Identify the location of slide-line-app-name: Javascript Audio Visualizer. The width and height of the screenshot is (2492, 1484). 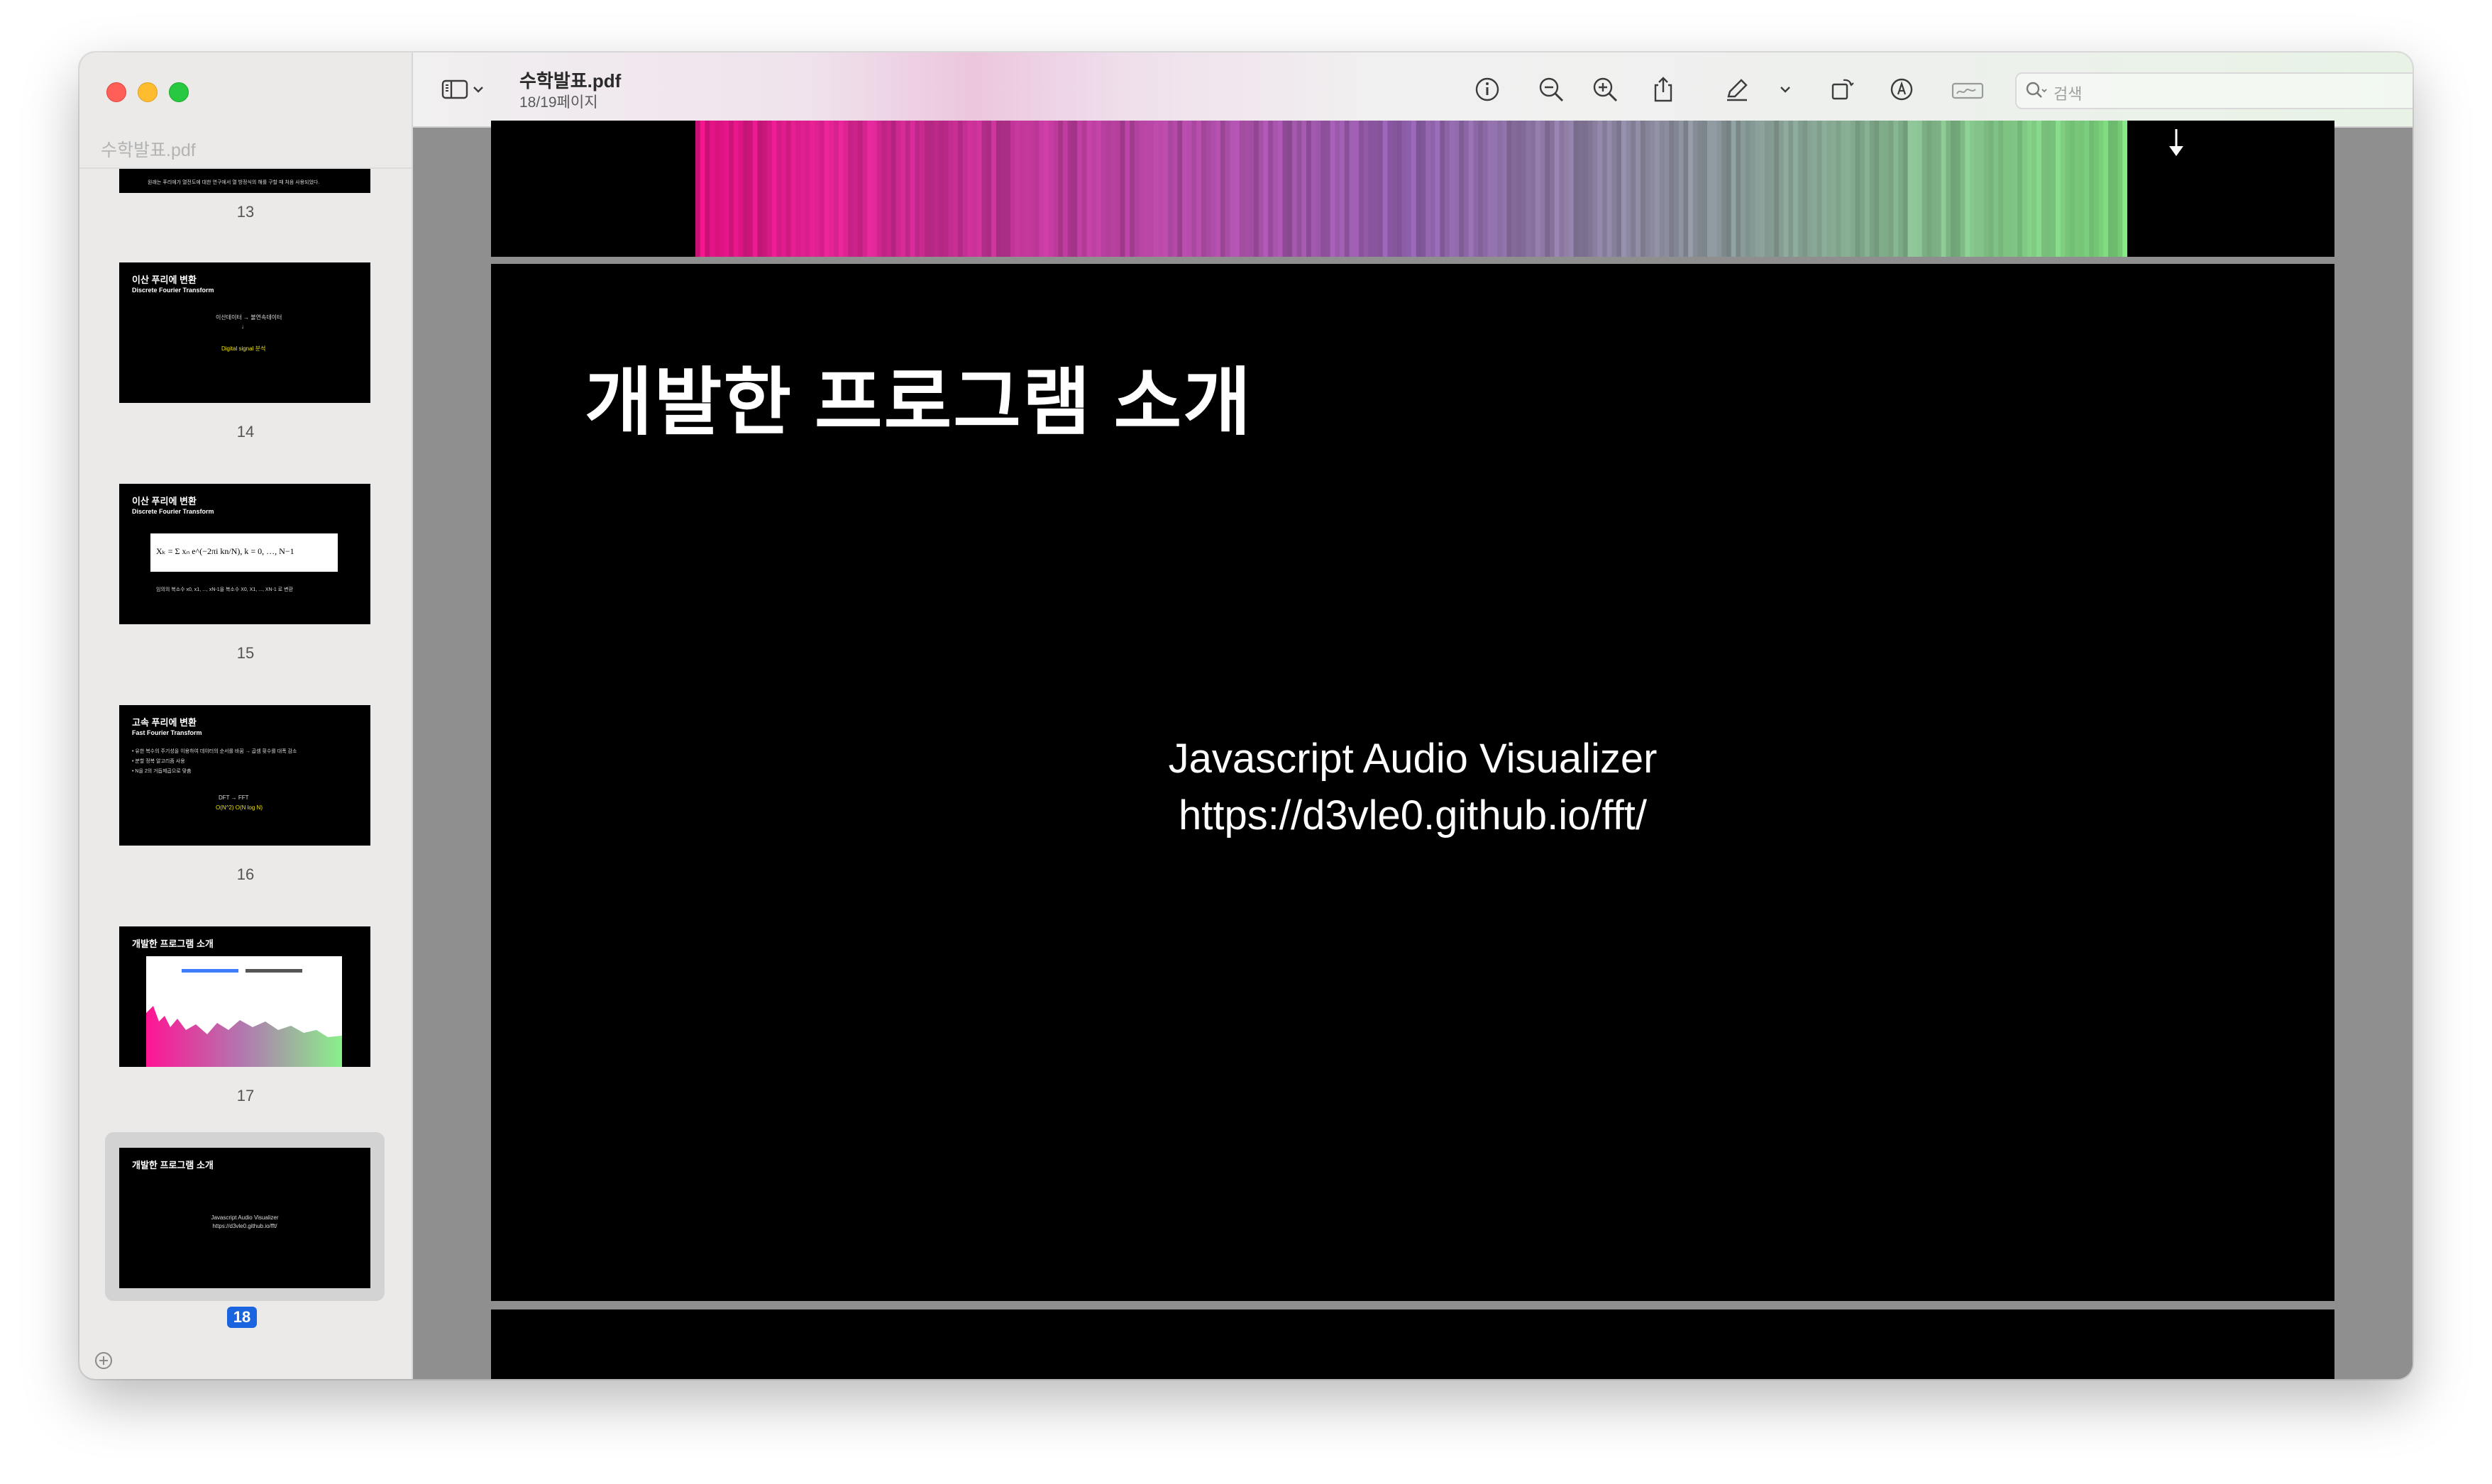
(1413, 759).